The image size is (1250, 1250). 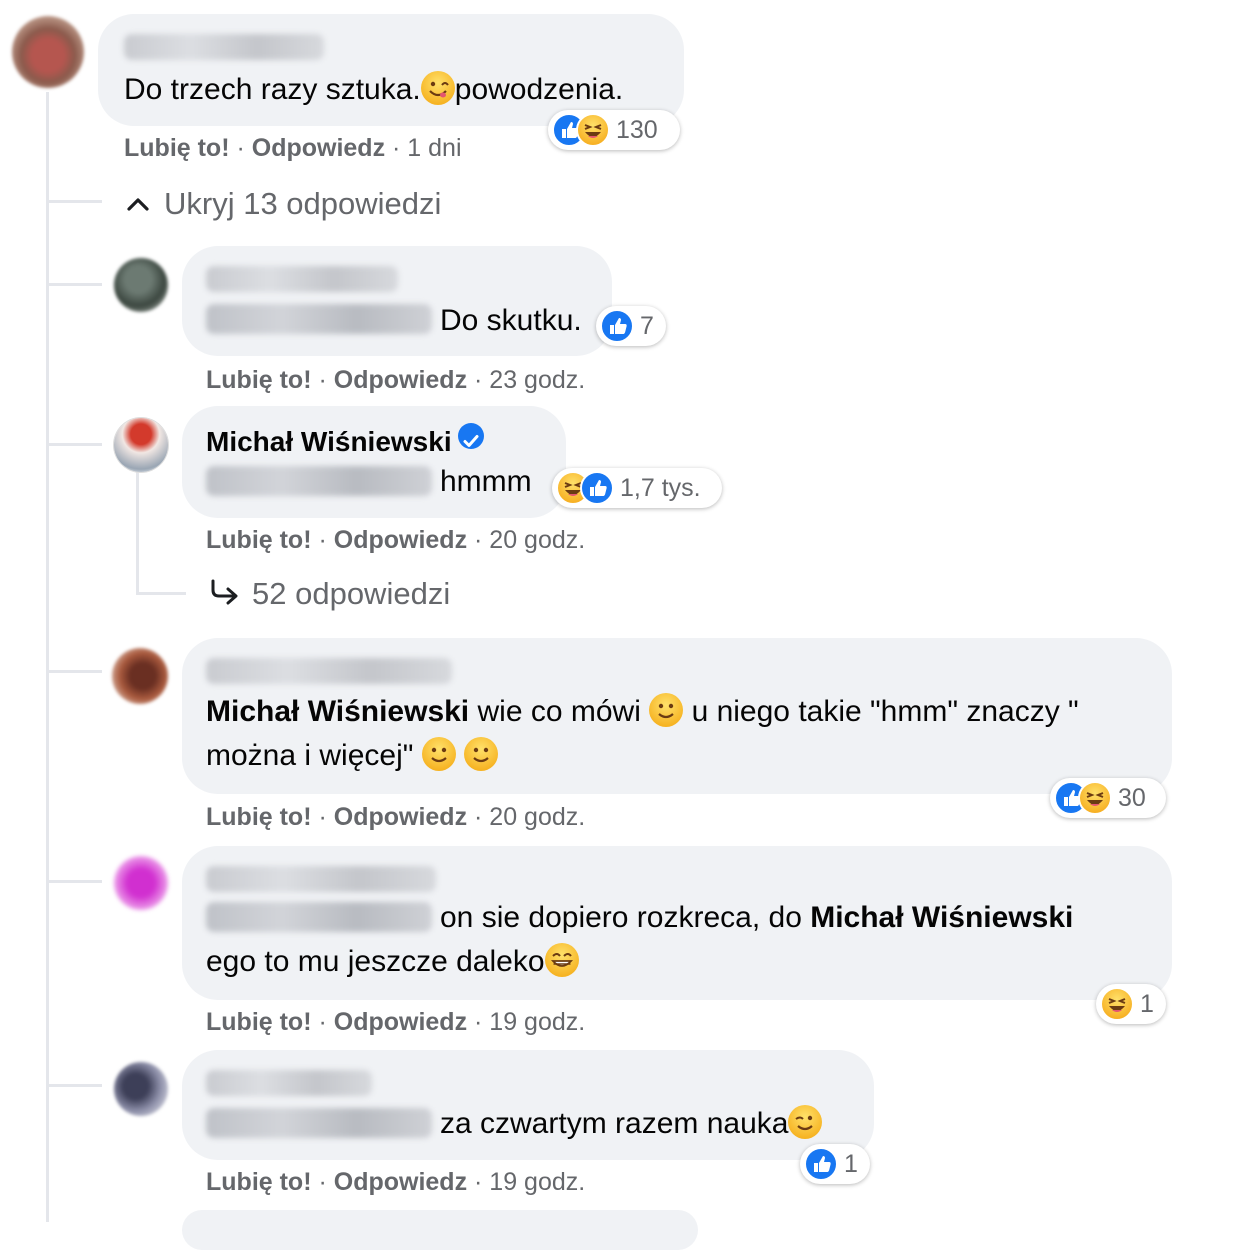 What do you see at coordinates (47, 657) in the screenshot?
I see `thread-line-main` at bounding box center [47, 657].